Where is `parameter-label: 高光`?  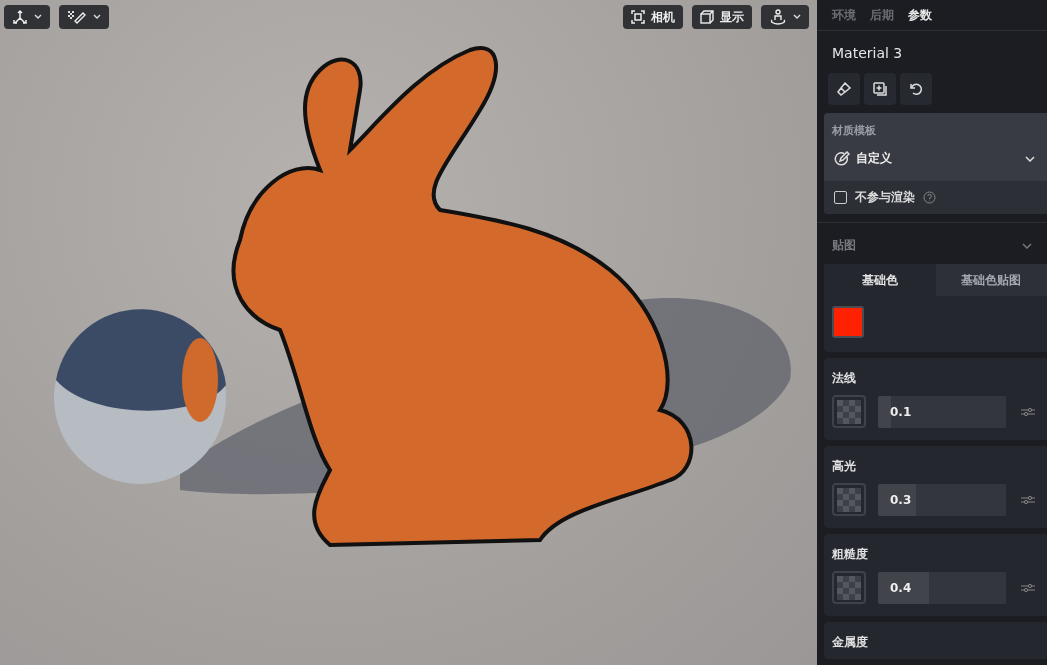
parameter-label: 高光 is located at coordinates (844, 466).